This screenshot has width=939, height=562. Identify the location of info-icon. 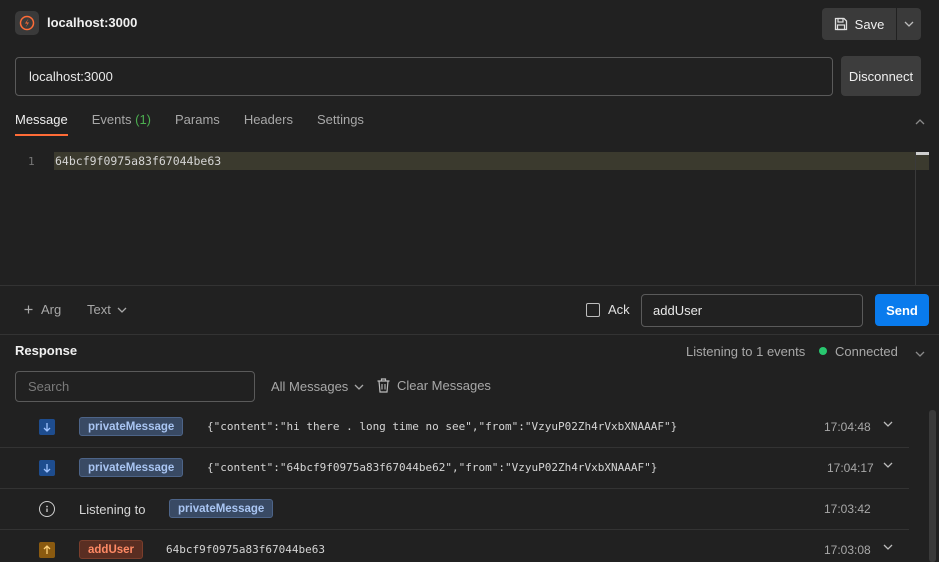
(47, 509).